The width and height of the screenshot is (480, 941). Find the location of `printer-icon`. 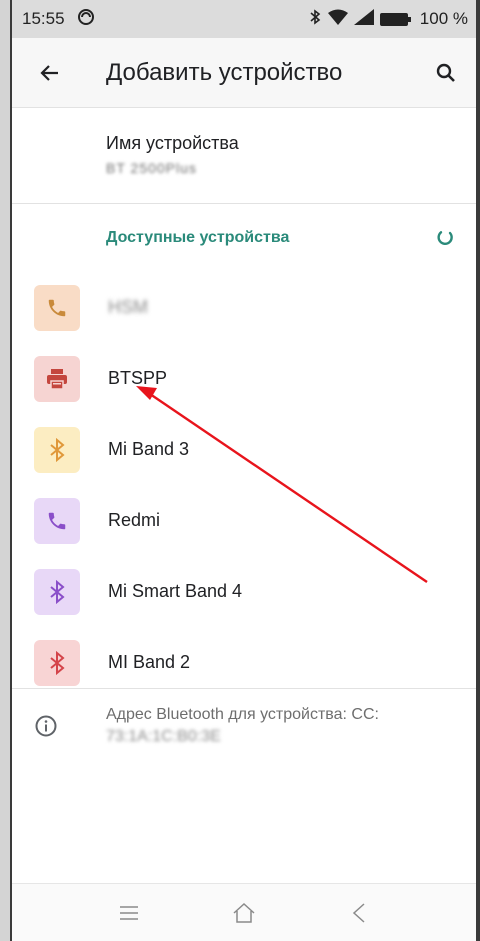

printer-icon is located at coordinates (57, 379).